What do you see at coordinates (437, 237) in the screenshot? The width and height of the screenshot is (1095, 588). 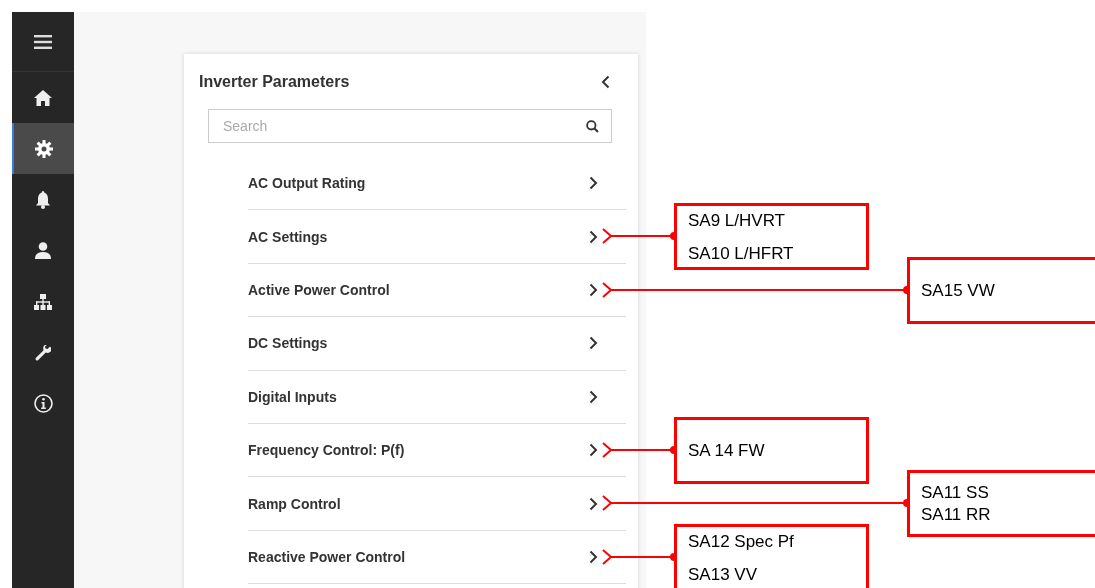 I see `parameter-row: AC Settings` at bounding box center [437, 237].